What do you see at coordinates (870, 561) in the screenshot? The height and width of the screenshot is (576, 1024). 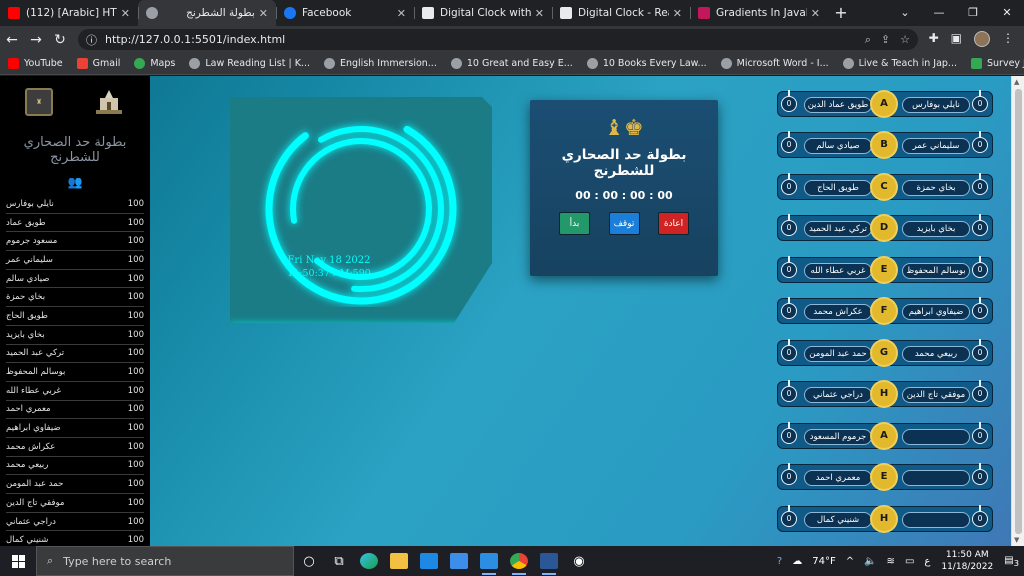 I see `volume-icon: 🔈` at bounding box center [870, 561].